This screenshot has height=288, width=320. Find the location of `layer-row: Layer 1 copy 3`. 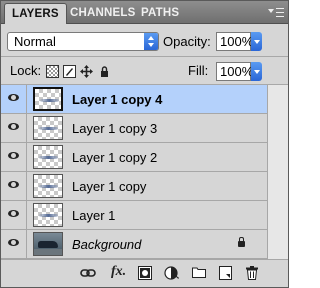

layer-row: Layer 1 copy 3 is located at coordinates (134, 128).